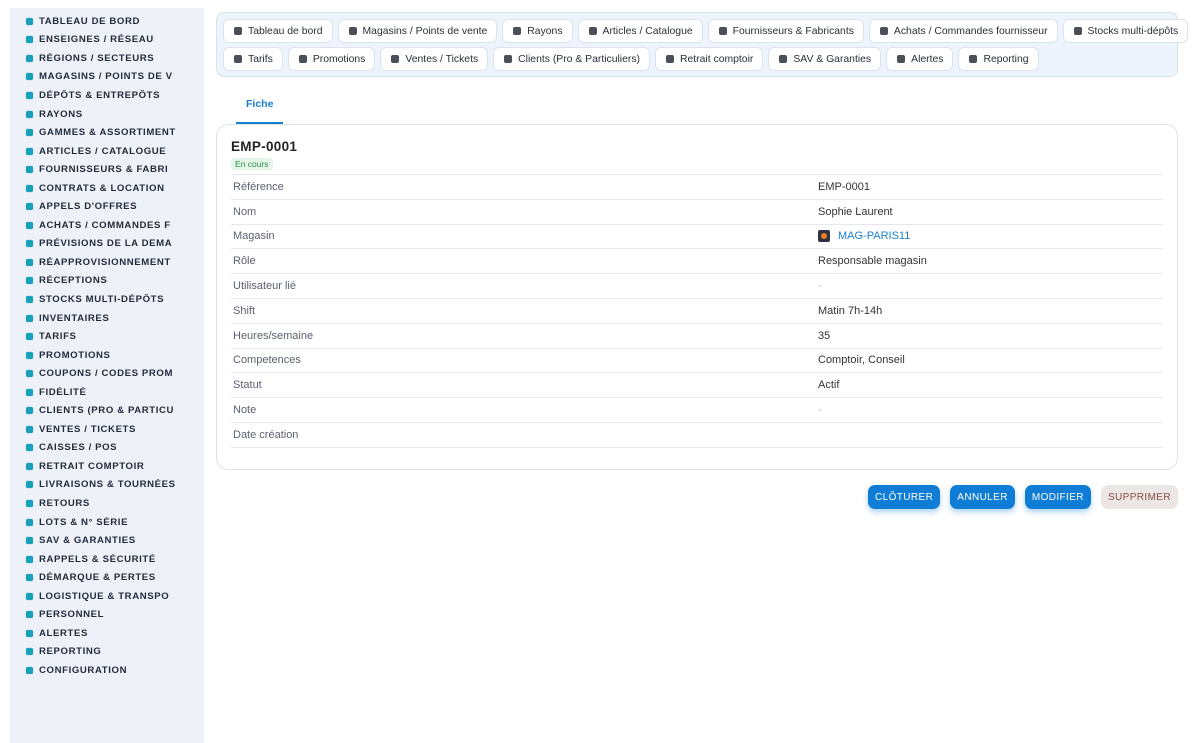 The height and width of the screenshot is (743, 1200). I want to click on barcode-icon, so click(29, 522).